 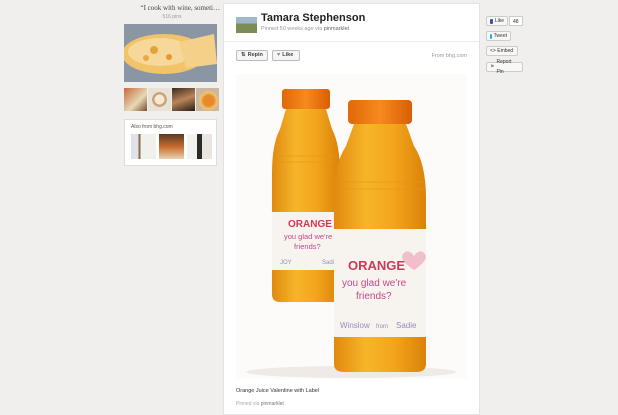 I want to click on tweet-label: Tweet, so click(x=500, y=36).